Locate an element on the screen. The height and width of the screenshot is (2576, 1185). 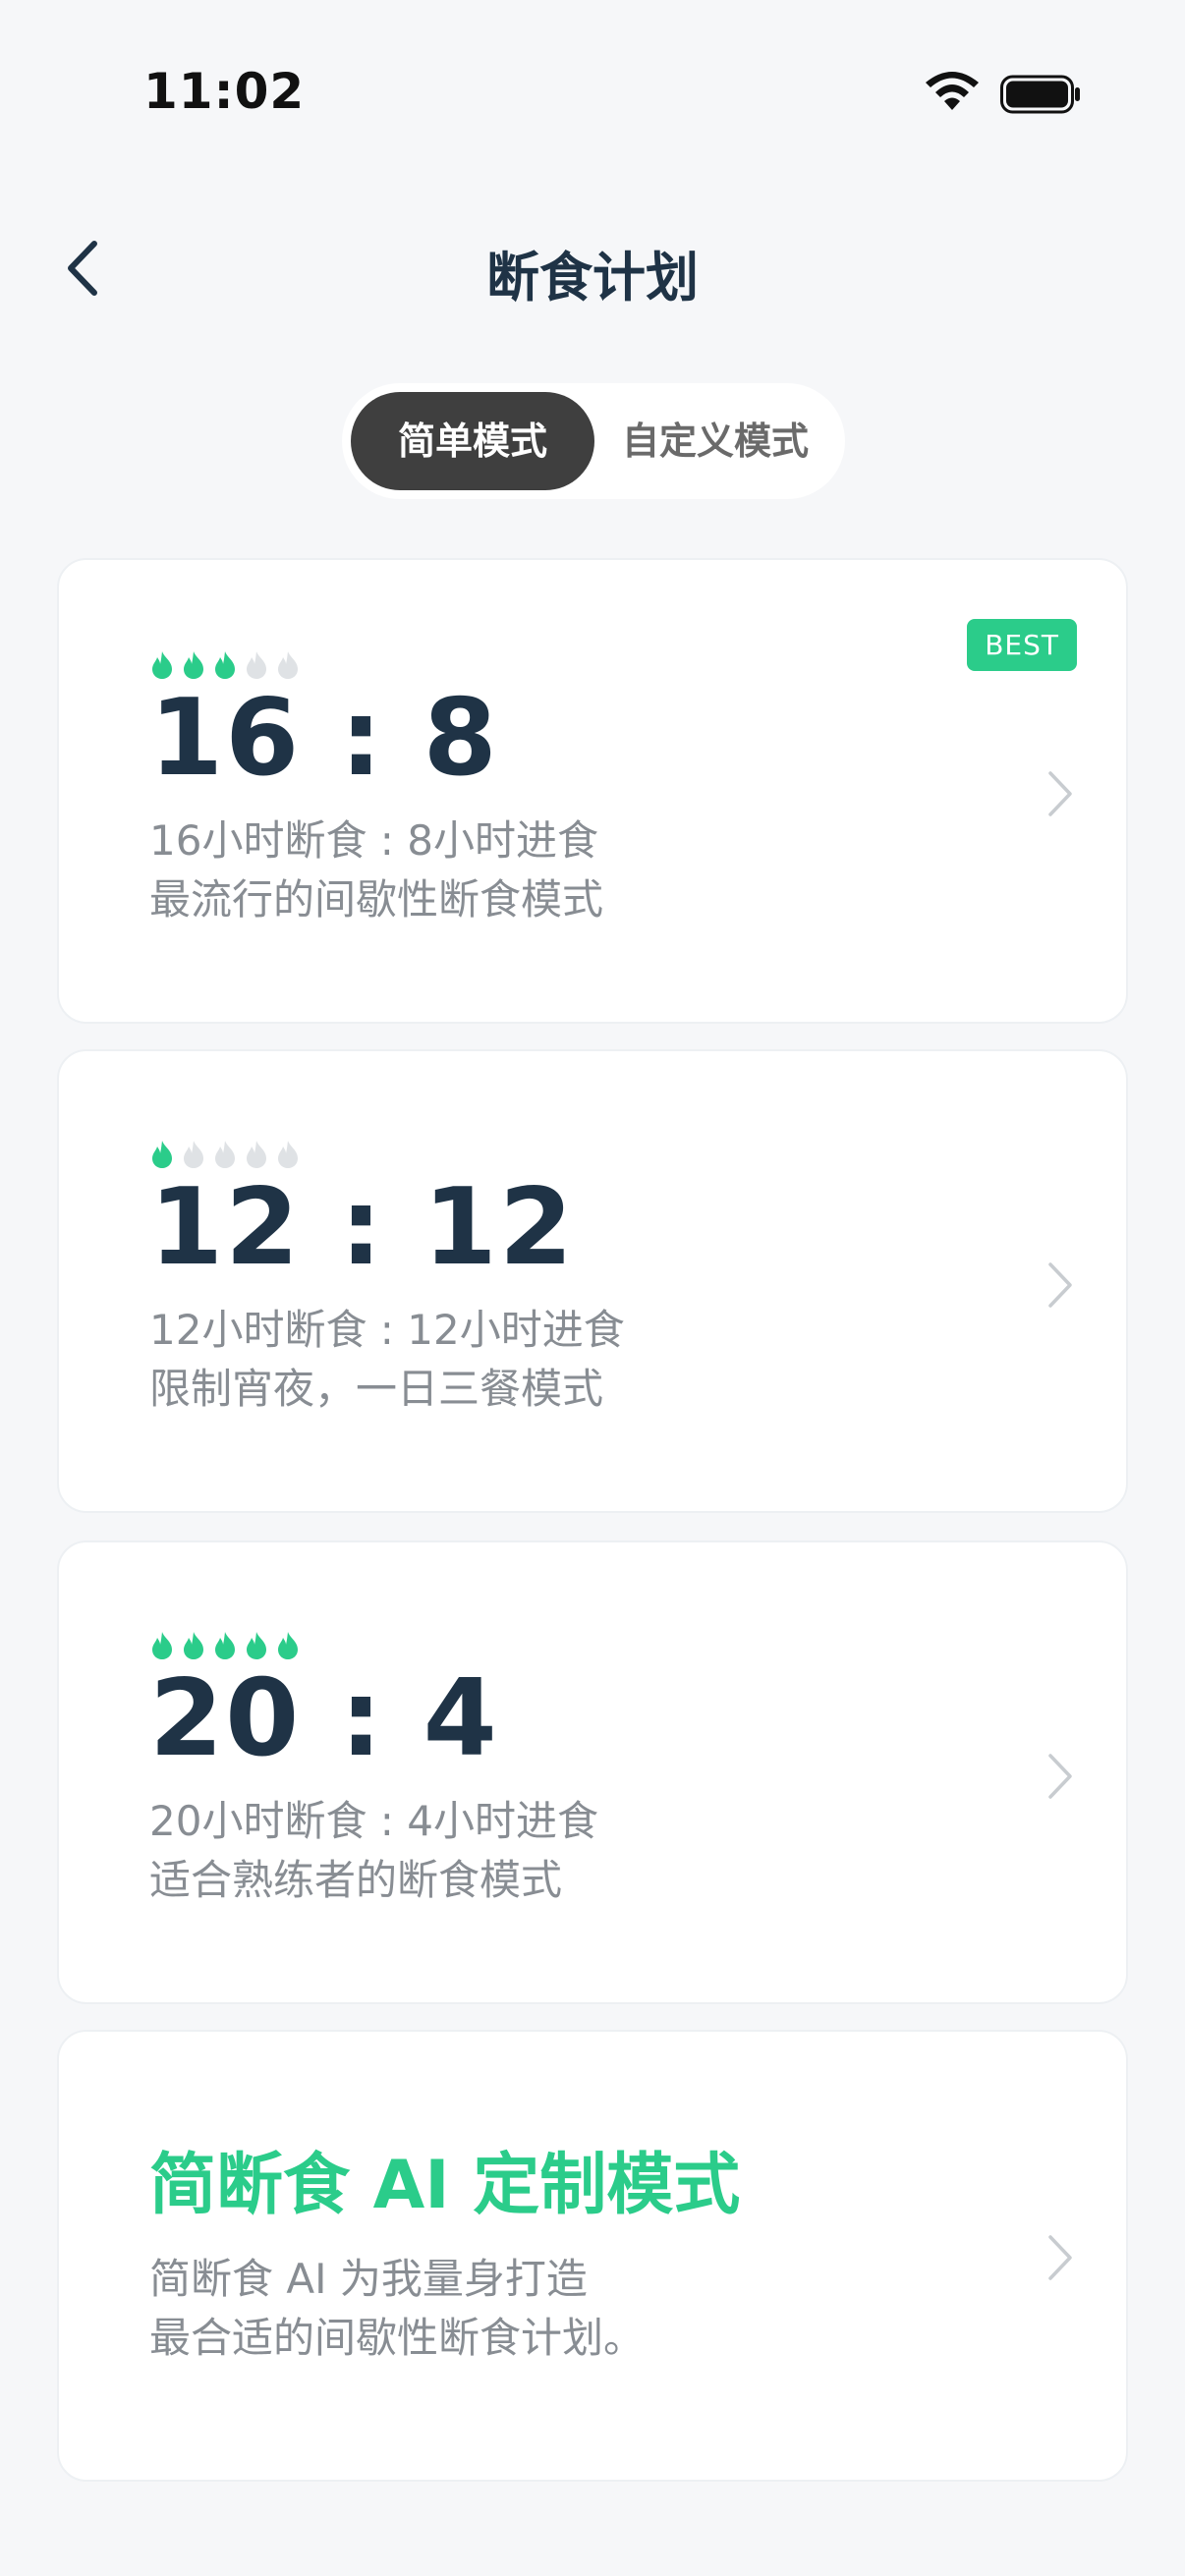
plan-description-line2: 限制宵夜，一日三餐模式 is located at coordinates (377, 1389).